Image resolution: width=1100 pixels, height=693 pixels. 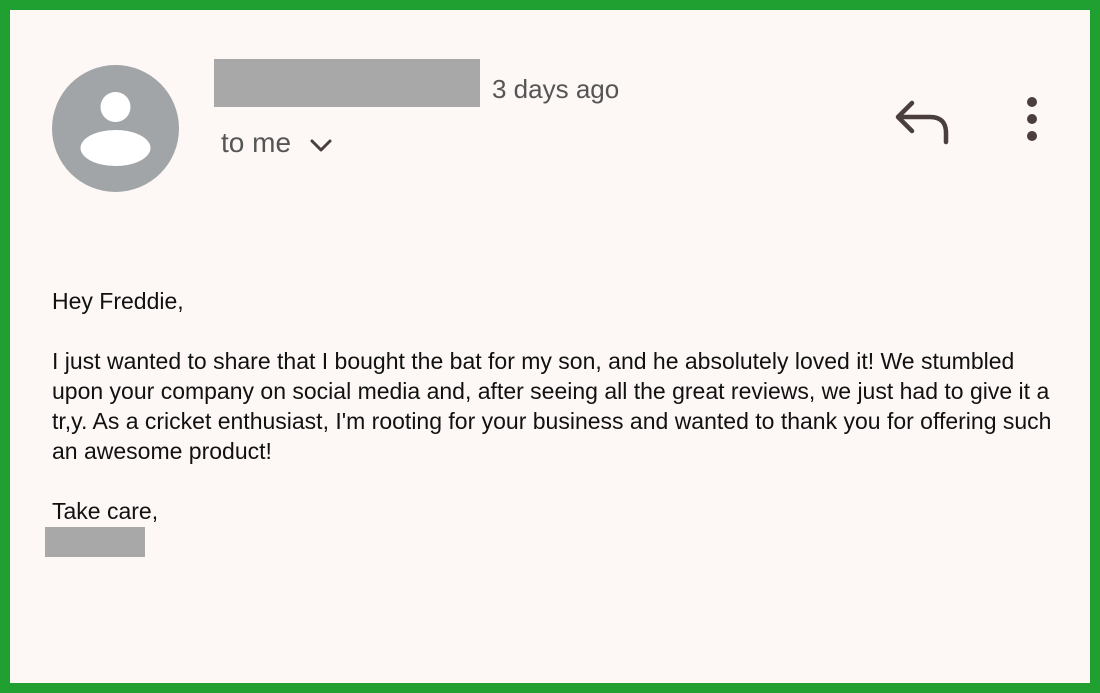 I want to click on recipients-label: to me, so click(x=256, y=142).